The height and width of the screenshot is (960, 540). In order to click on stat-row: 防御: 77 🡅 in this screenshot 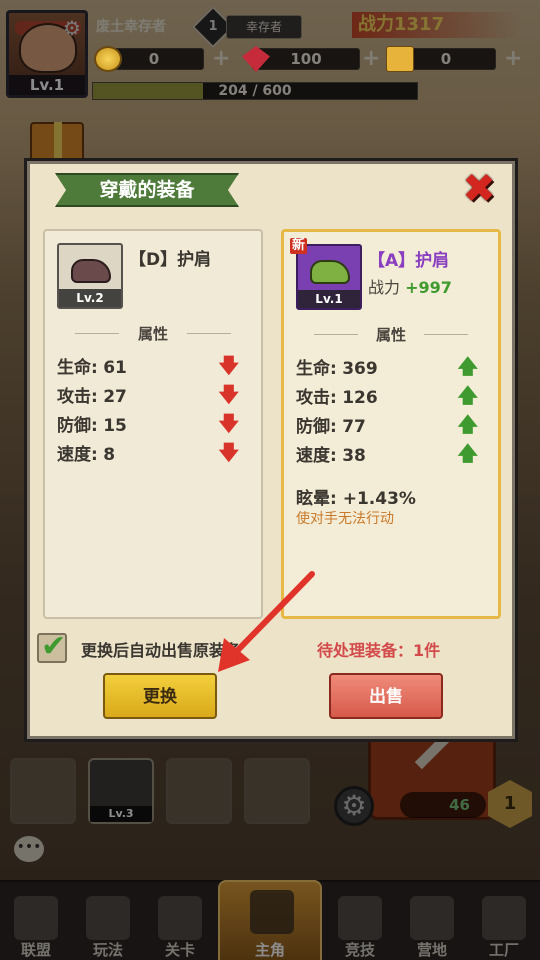, I will do `click(391, 424)`.